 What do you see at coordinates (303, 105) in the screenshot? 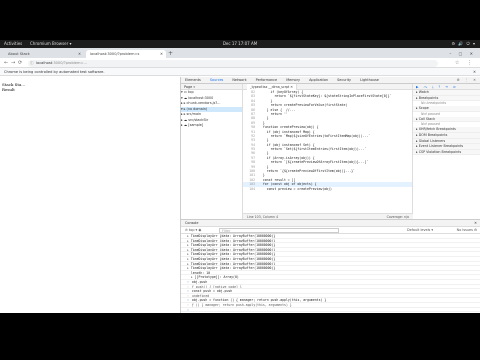
I see `code-text: return createPreviewForValue(firstState)` at bounding box center [303, 105].